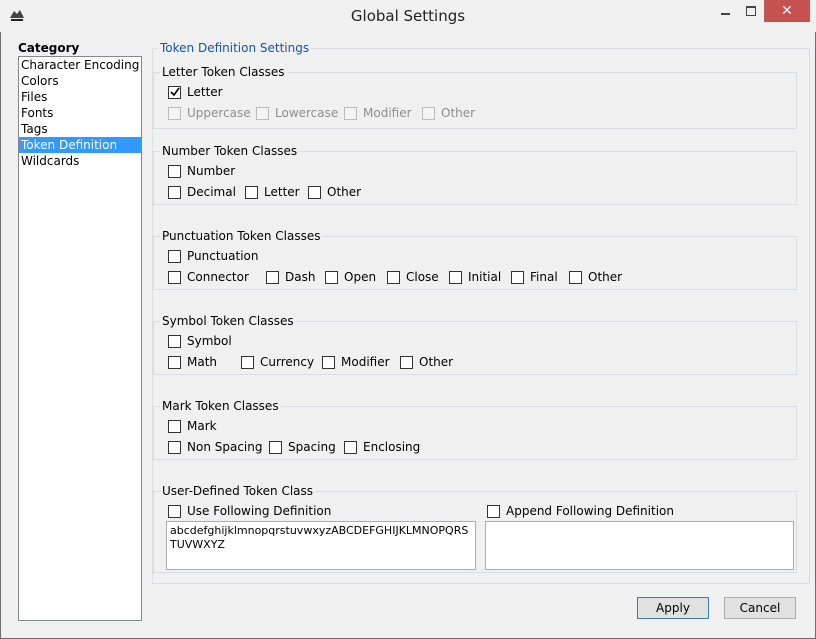 Image resolution: width=816 pixels, height=639 pixels. I want to click on category-item-tags: Tags, so click(80, 129).